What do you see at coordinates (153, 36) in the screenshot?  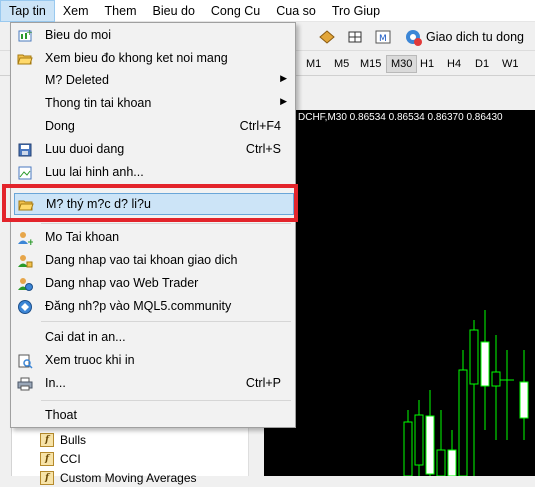 I see `menu-item-new-chart: + Bieu do moi` at bounding box center [153, 36].